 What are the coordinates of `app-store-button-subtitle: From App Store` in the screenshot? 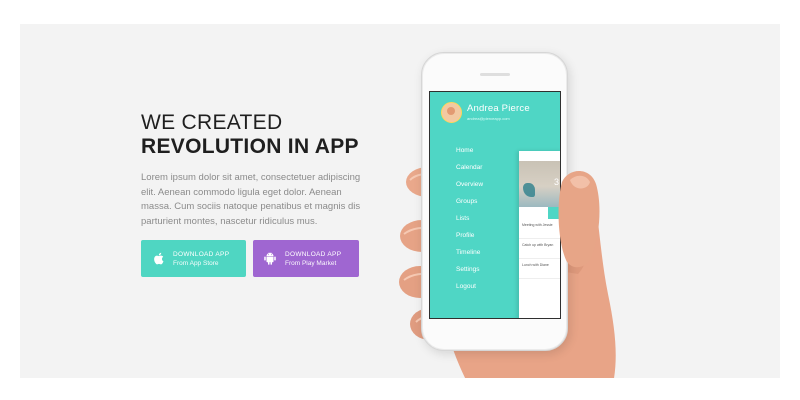 It's located at (196, 263).